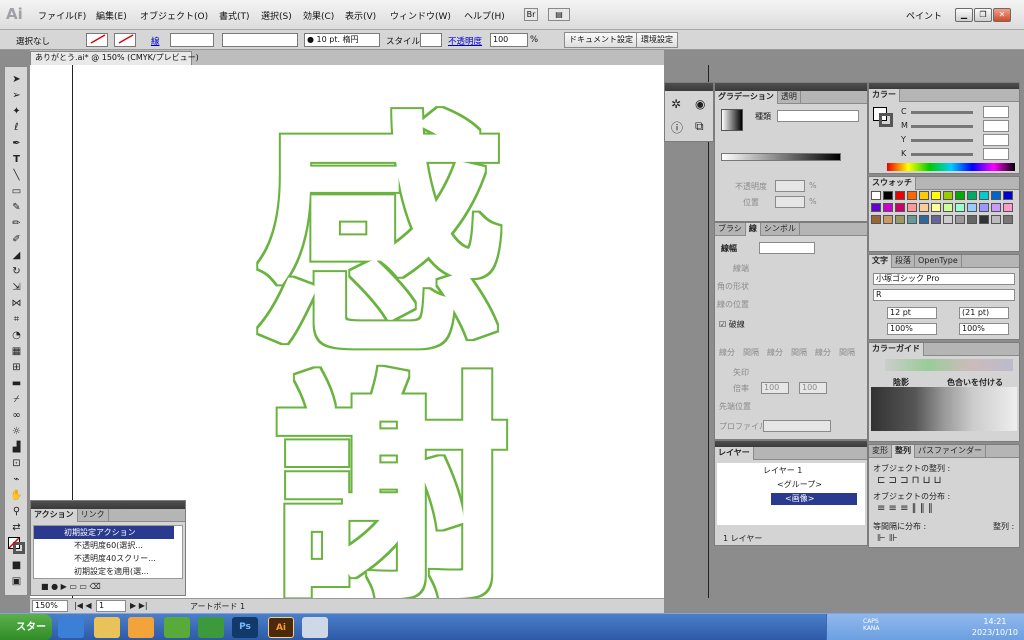 The height and width of the screenshot is (640, 1024). Describe the element at coordinates (753, 229) in the screenshot. I see `tab-stroke: 線` at that location.